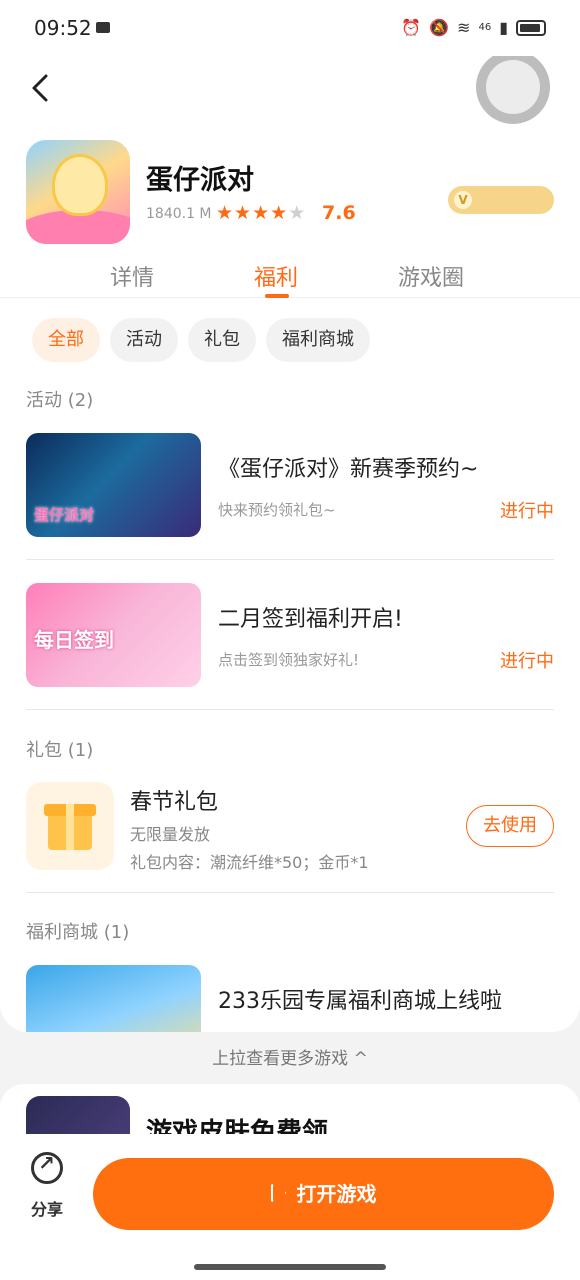  What do you see at coordinates (503, 27) in the screenshot?
I see `signal-icon: ▮` at bounding box center [503, 27].